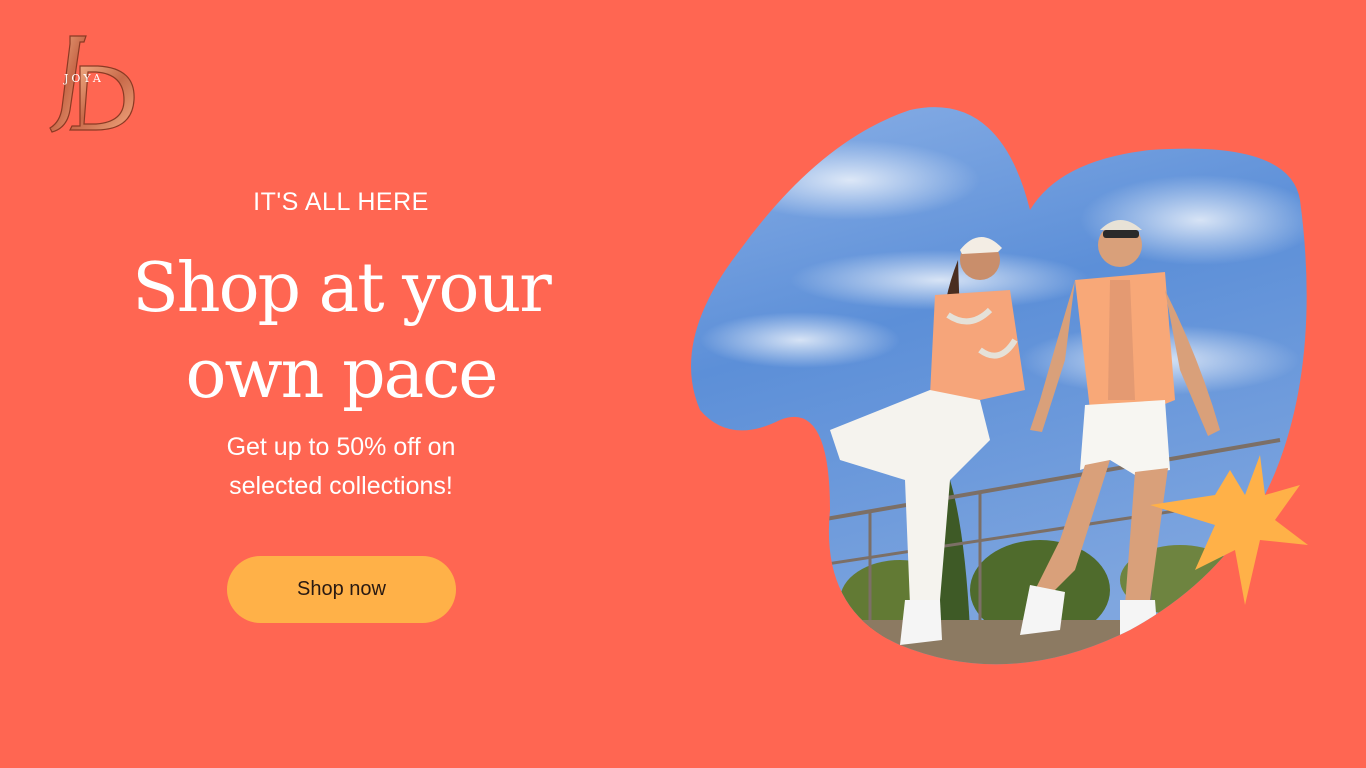  What do you see at coordinates (341, 589) in the screenshot?
I see `shop-now-button: Shop now` at bounding box center [341, 589].